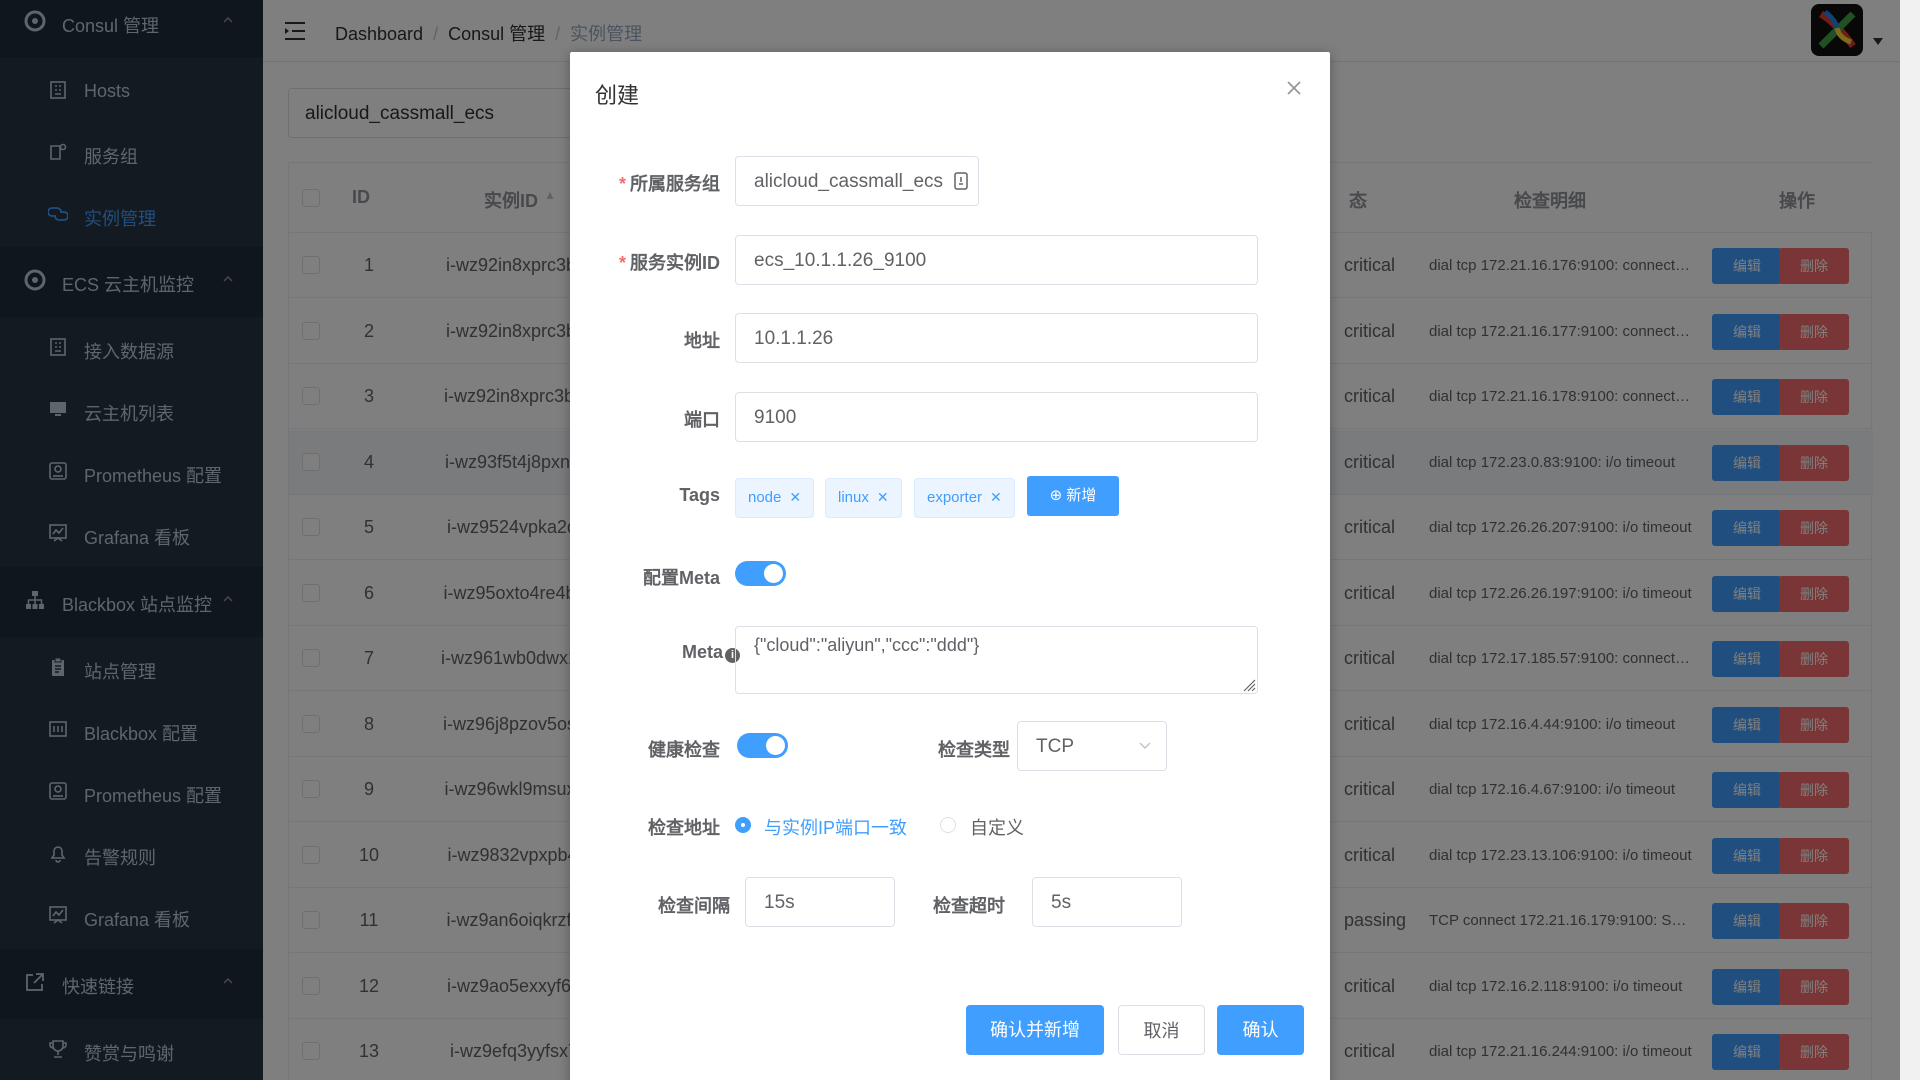 This screenshot has height=1080, width=1920. Describe the element at coordinates (702, 420) in the screenshot. I see `port-label: 端口` at that location.